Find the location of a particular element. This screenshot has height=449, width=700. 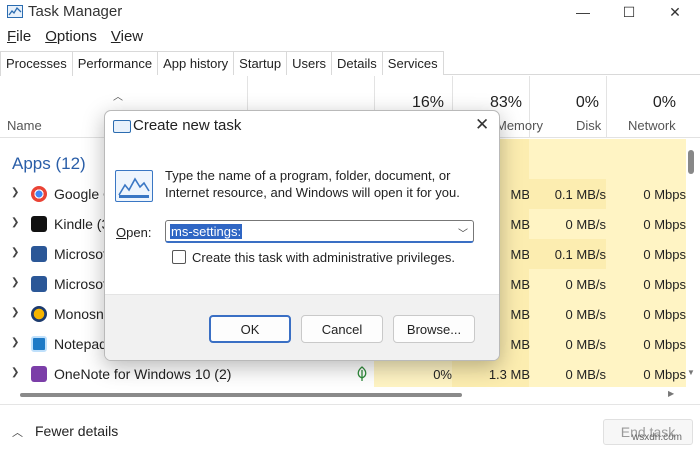

menu-options-accel: O is located at coordinates (51, 36).